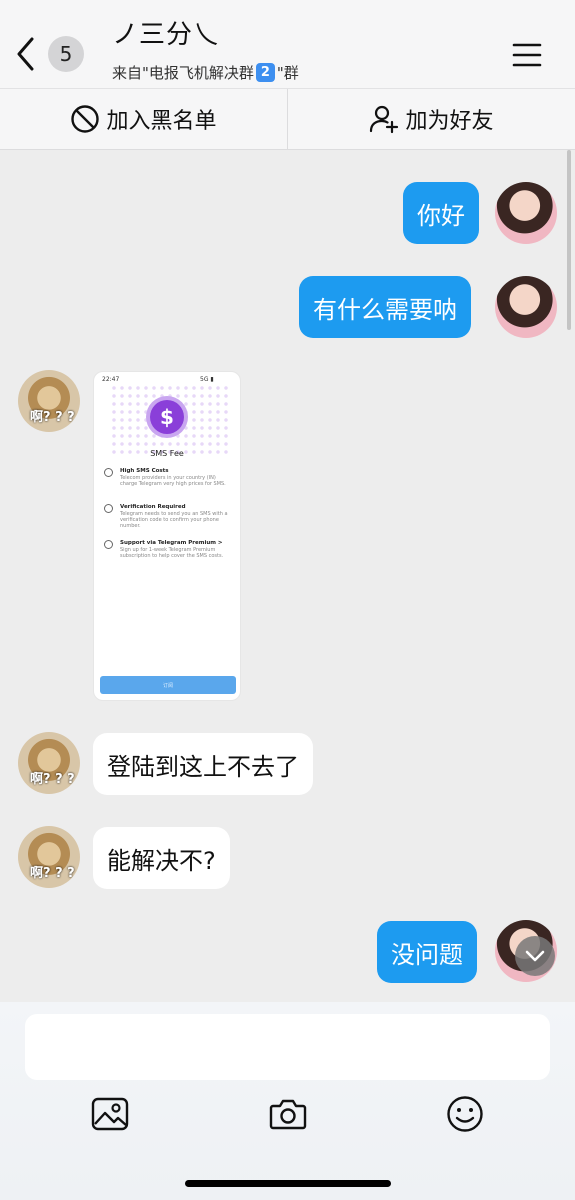 This screenshot has height=1200, width=575. Describe the element at coordinates (287, 1047) in the screenshot. I see `message-input` at that location.